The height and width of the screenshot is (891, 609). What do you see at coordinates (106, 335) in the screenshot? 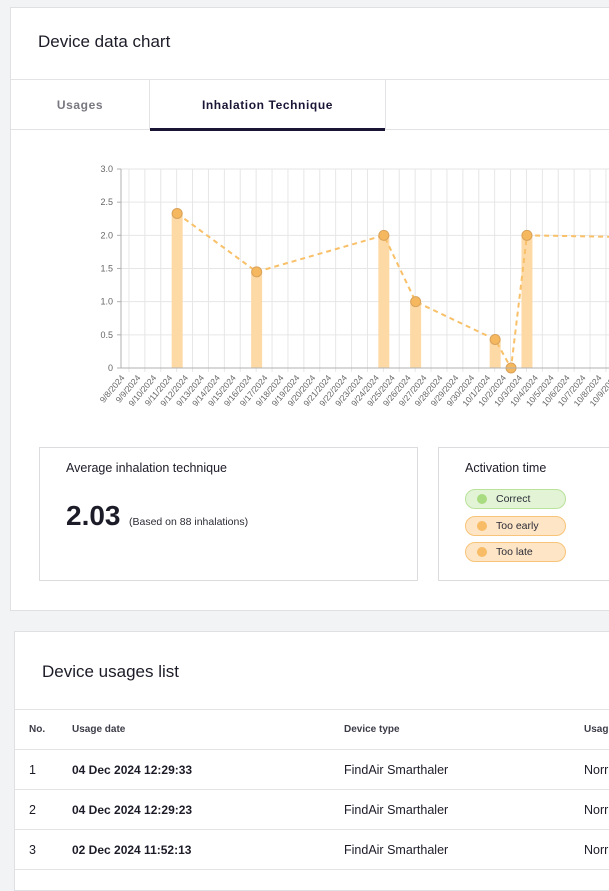
I see `y-tick-label: 0.5` at bounding box center [106, 335].